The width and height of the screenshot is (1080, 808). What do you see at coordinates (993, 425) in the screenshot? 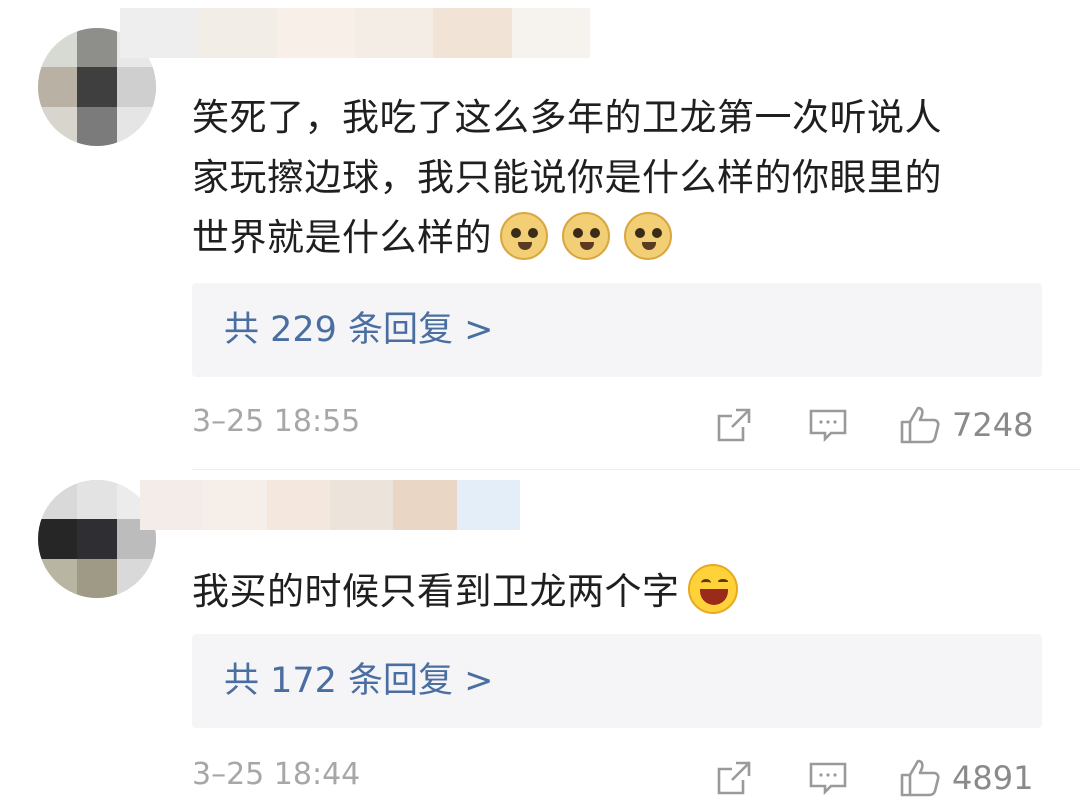
I see `like-count: 7248` at bounding box center [993, 425].